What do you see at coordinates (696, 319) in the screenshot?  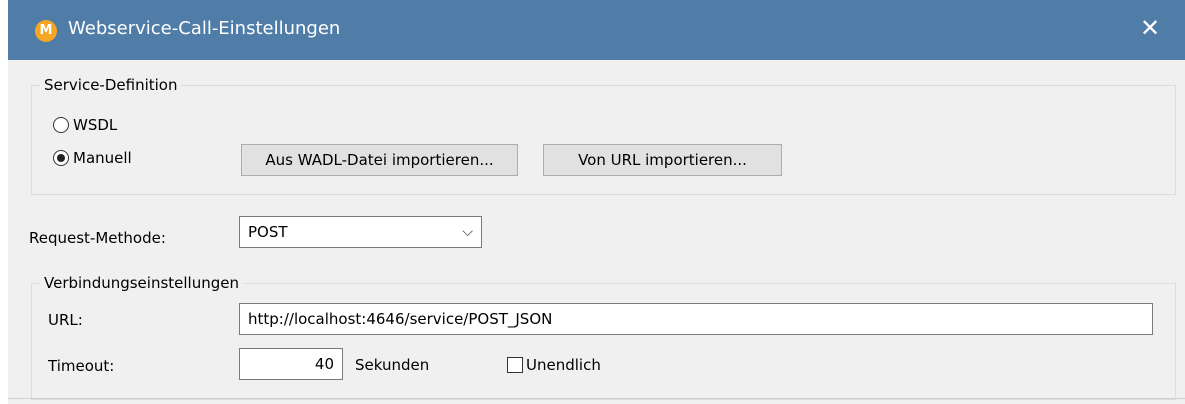 I see `url-input: http://localhost:4646/service/POST_JSON` at bounding box center [696, 319].